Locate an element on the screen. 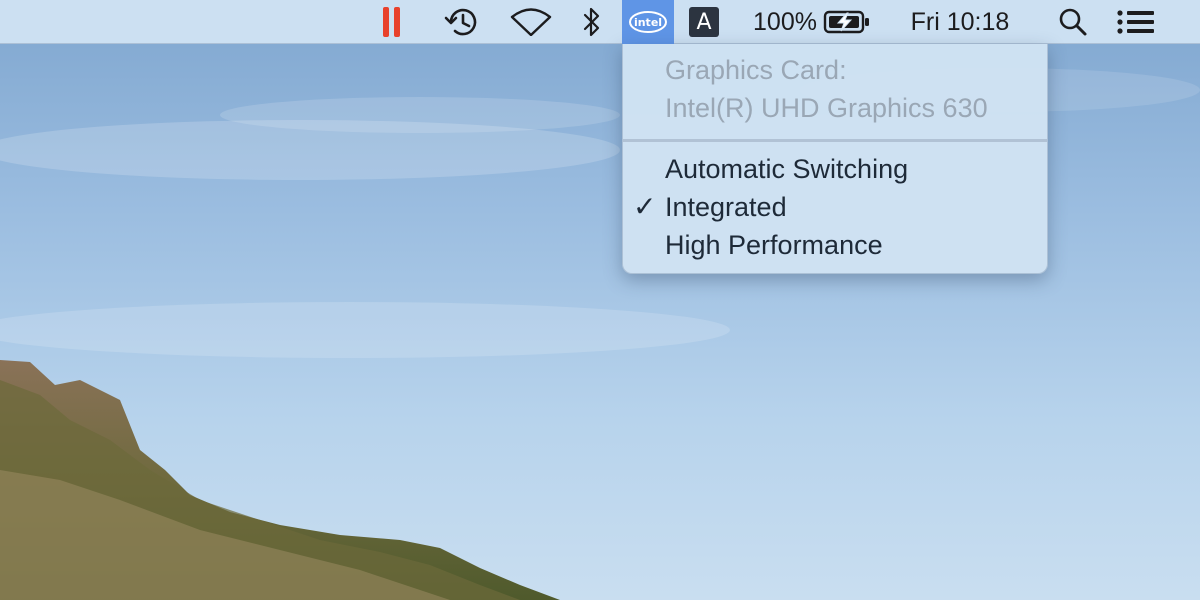 The width and height of the screenshot is (1200, 600). menu-item-automatic-switching: Automatic Switching is located at coordinates (786, 169).